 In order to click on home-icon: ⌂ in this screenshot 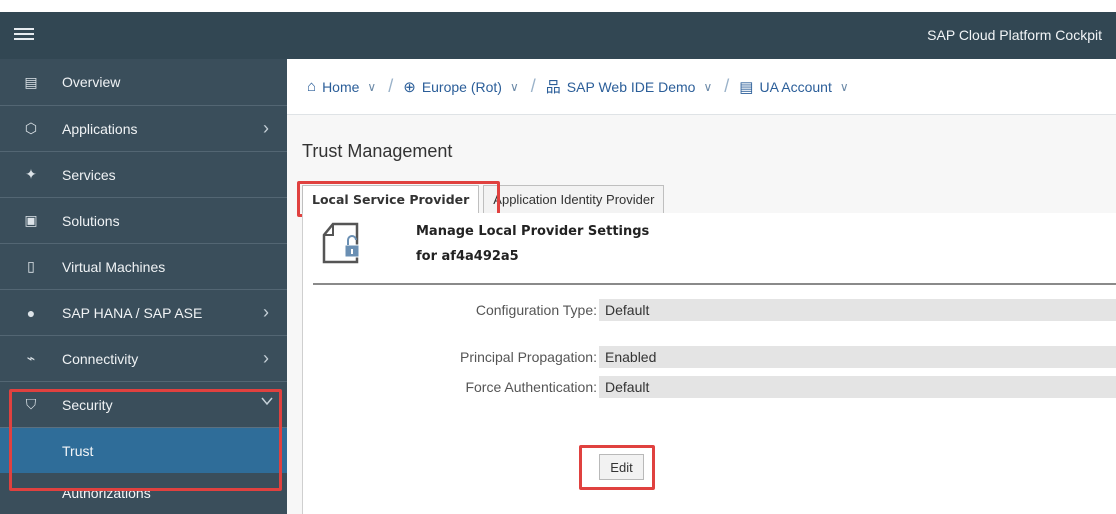, I will do `click(312, 86)`.